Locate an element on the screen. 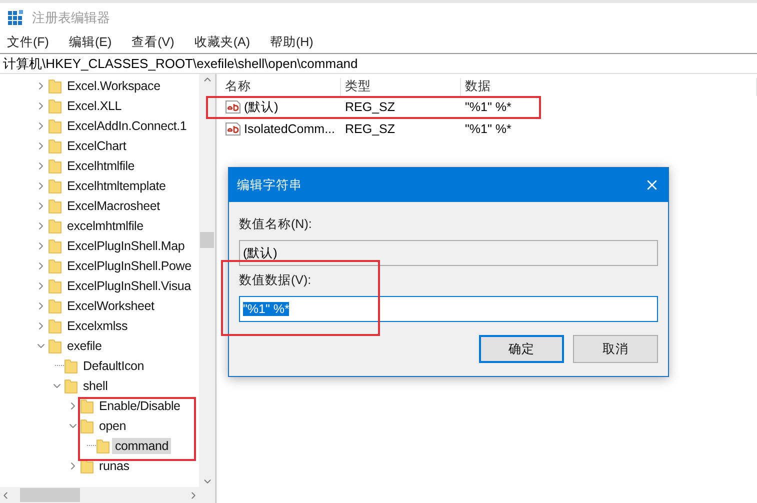 The height and width of the screenshot is (503, 757). menu-item: 收藏夹(A) is located at coordinates (222, 42).